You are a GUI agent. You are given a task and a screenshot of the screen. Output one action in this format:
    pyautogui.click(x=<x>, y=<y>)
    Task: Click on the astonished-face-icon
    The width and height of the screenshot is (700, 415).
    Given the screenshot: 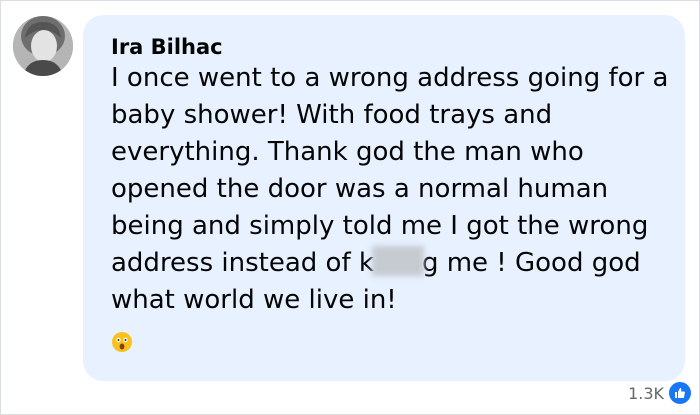 What is the action you would take?
    pyautogui.click(x=122, y=342)
    